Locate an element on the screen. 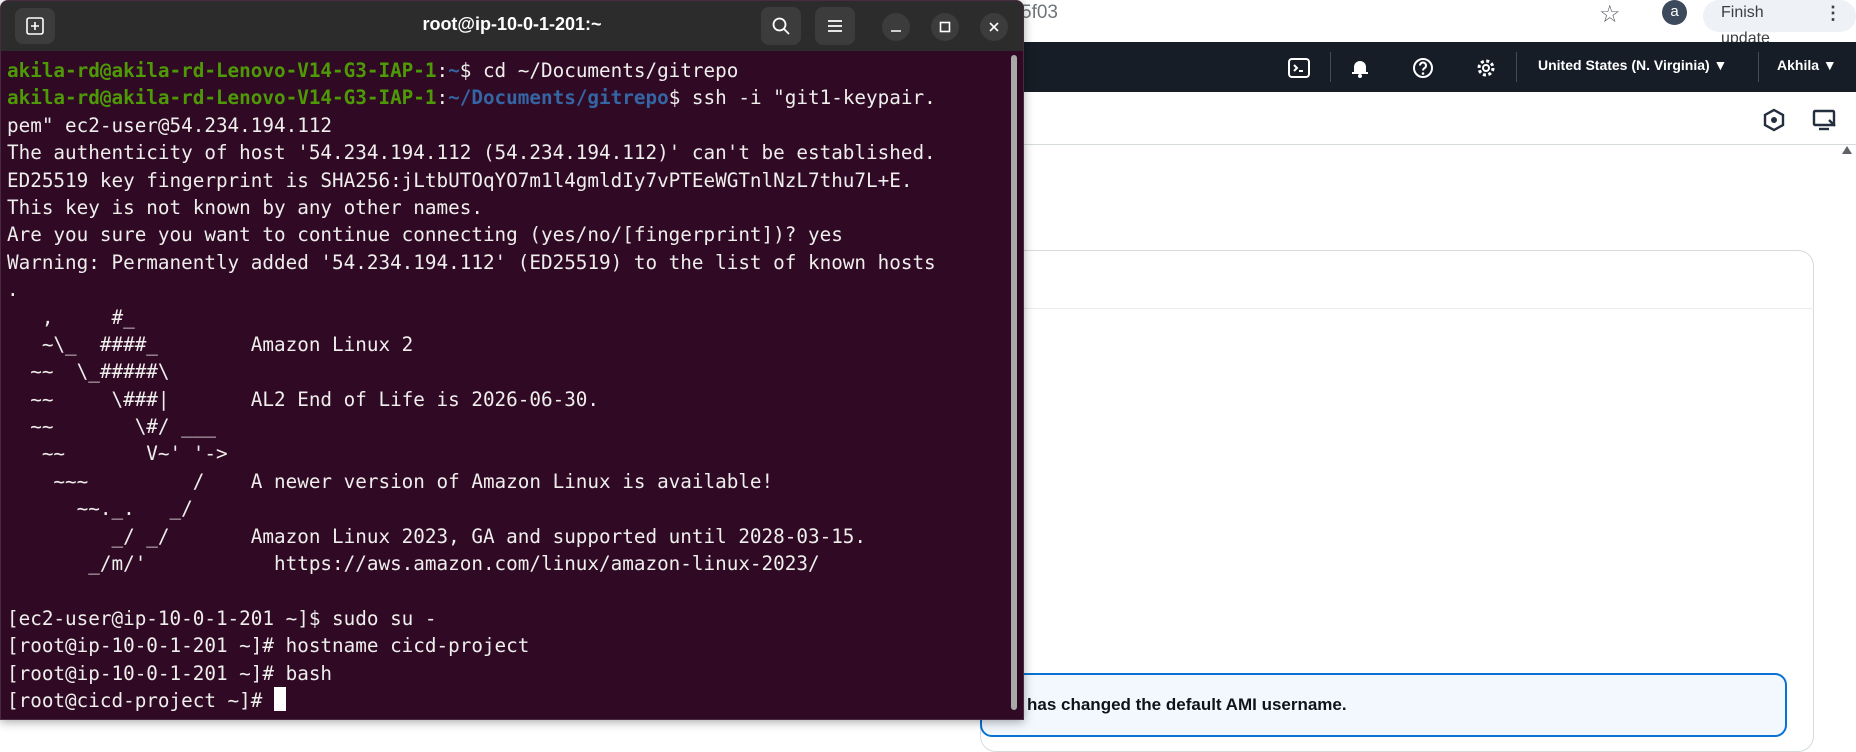 The height and width of the screenshot is (752, 1856). card-divider is located at coordinates (1397, 308).